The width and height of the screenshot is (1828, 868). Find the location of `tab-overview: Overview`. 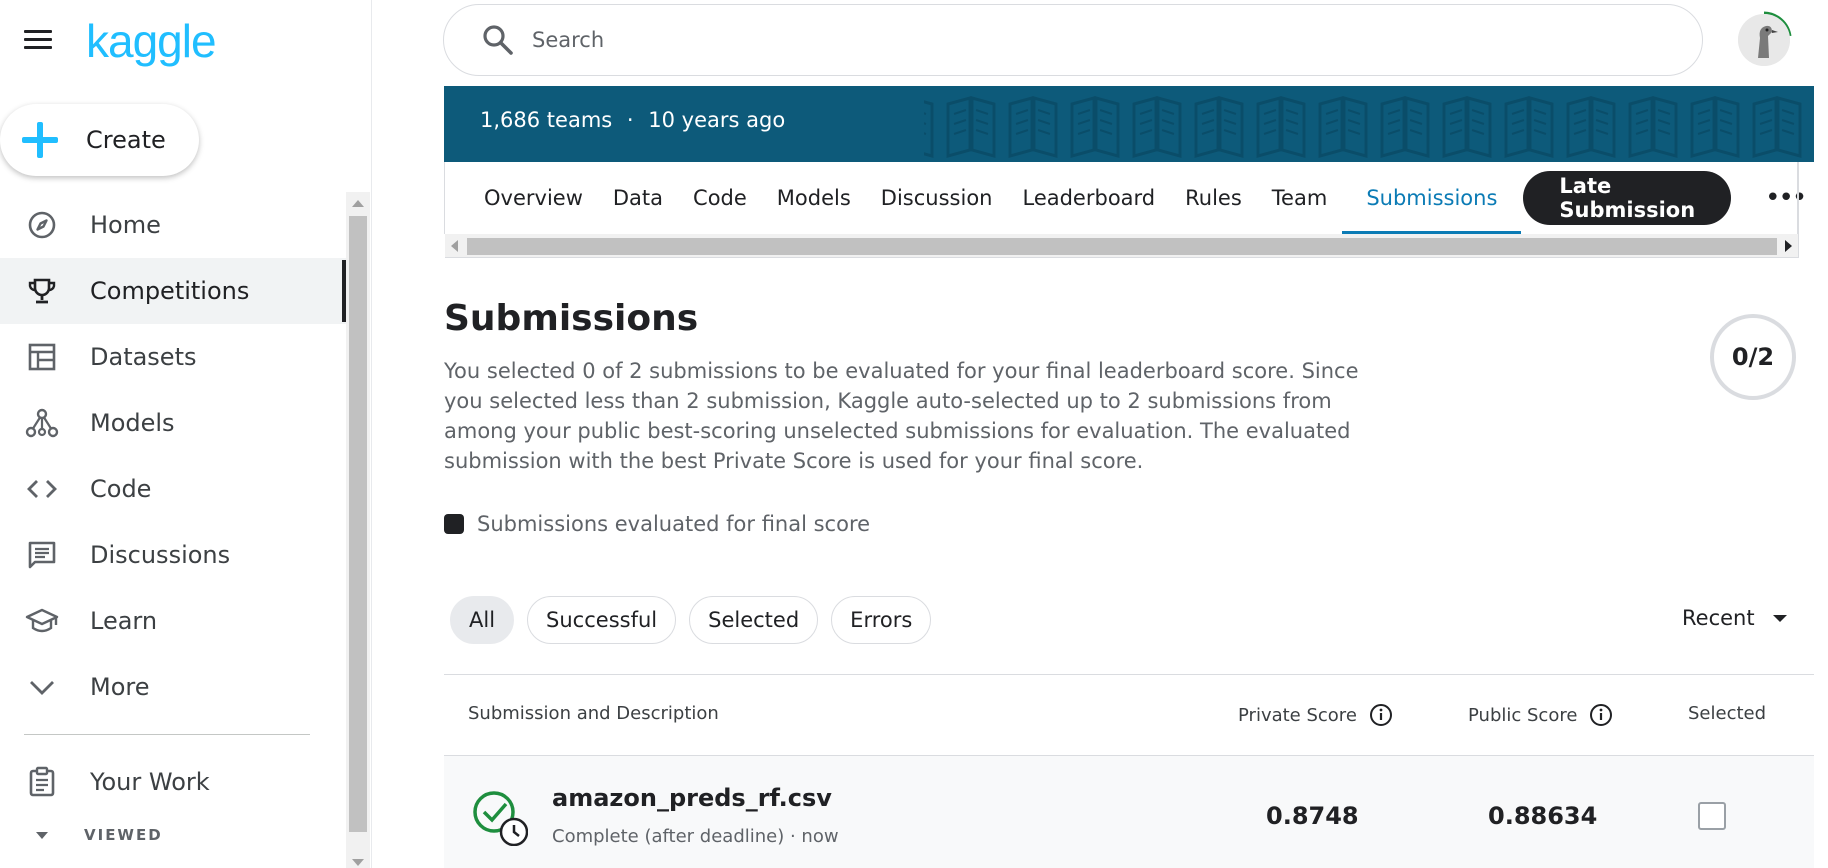

tab-overview: Overview is located at coordinates (521, 198).